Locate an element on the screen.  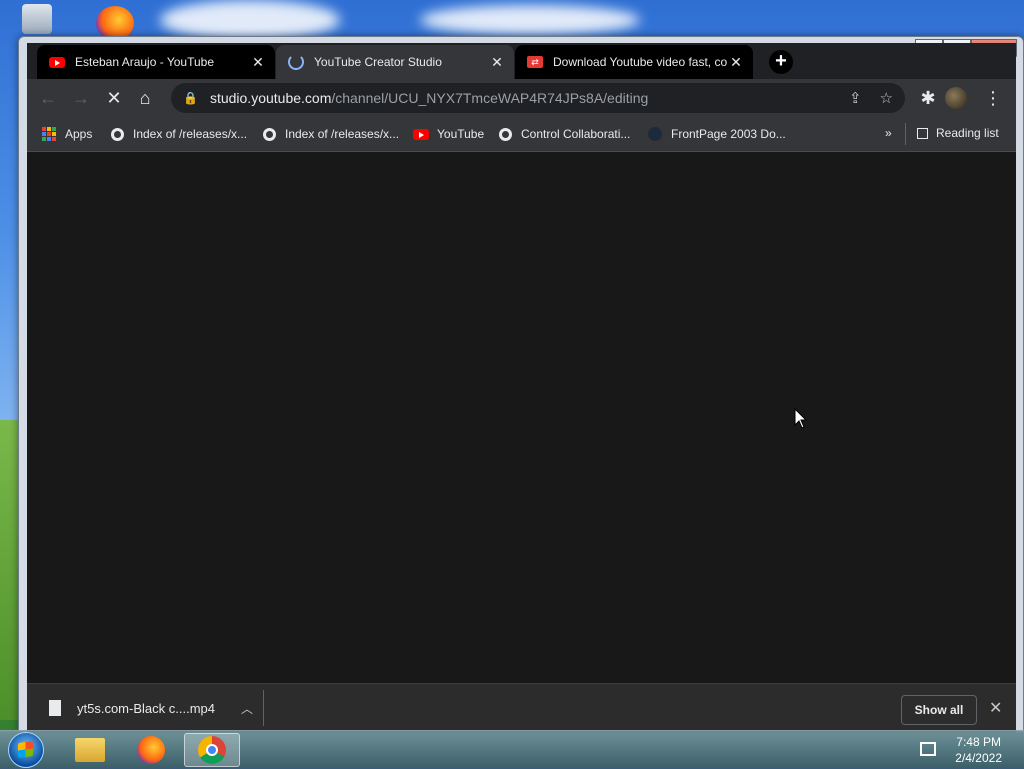
omnibox-actions: ⇪ ☆ is located at coordinates (871, 98).